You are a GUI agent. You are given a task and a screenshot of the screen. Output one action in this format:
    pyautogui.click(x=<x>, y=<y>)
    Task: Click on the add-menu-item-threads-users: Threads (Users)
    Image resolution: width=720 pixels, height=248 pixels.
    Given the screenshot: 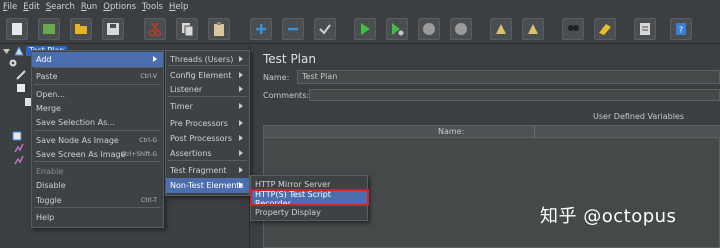 What is the action you would take?
    pyautogui.click(x=207, y=59)
    